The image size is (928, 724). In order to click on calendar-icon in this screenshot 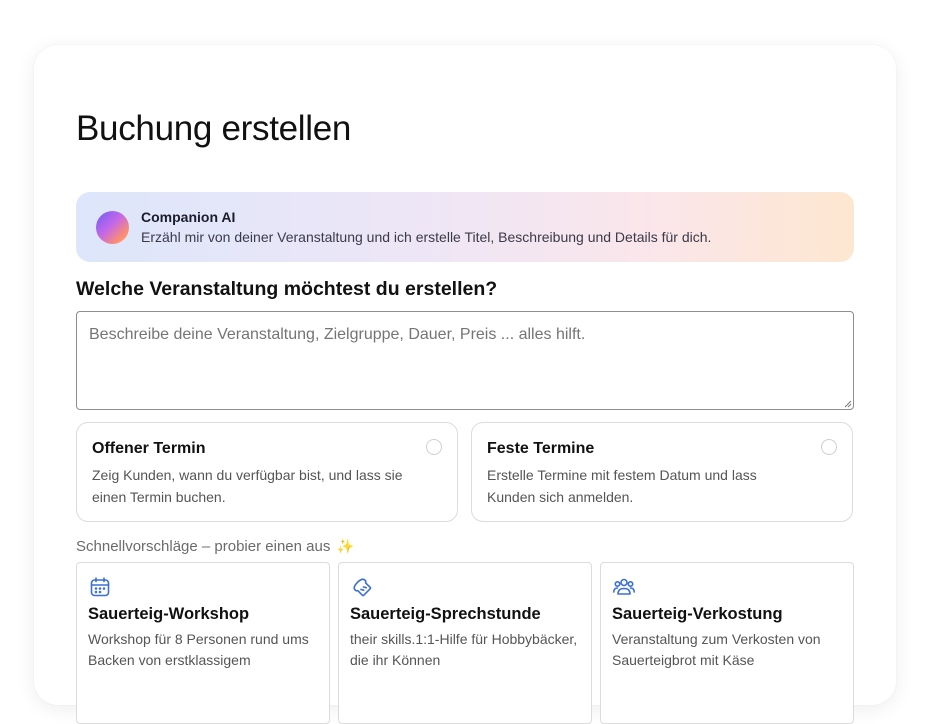, I will do `click(100, 587)`.